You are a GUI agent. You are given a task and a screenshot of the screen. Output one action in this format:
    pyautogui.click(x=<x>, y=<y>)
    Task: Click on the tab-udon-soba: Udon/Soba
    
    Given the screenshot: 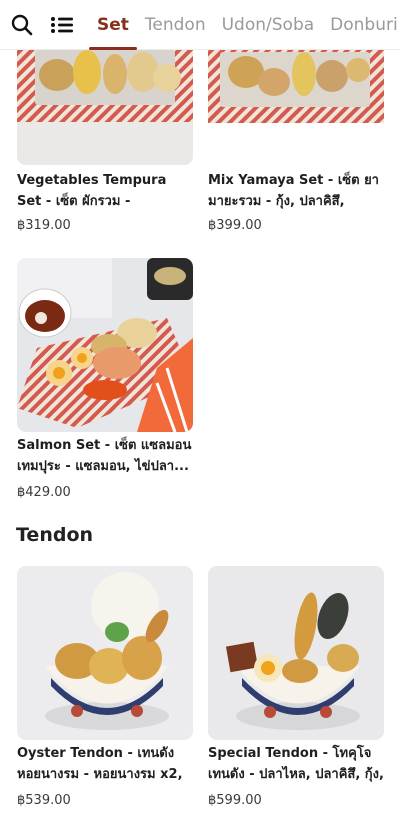 What is the action you would take?
    pyautogui.click(x=268, y=25)
    